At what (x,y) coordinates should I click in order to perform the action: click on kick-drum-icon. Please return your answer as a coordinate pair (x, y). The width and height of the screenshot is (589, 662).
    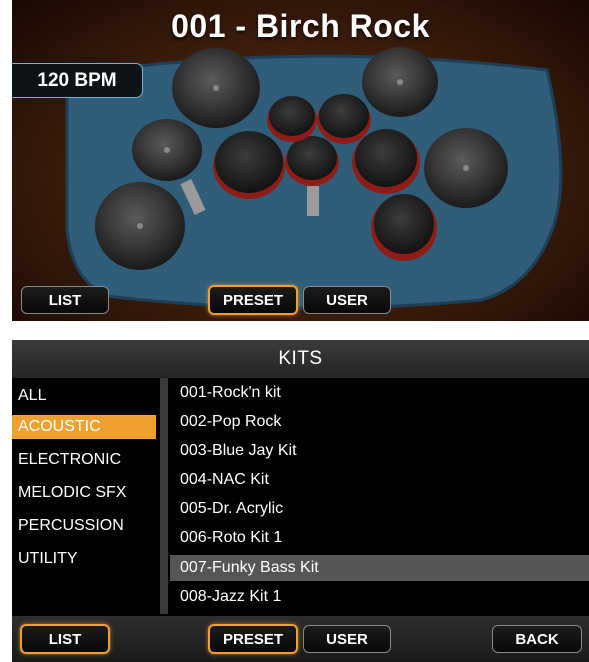
    Looking at the image, I should click on (312, 158).